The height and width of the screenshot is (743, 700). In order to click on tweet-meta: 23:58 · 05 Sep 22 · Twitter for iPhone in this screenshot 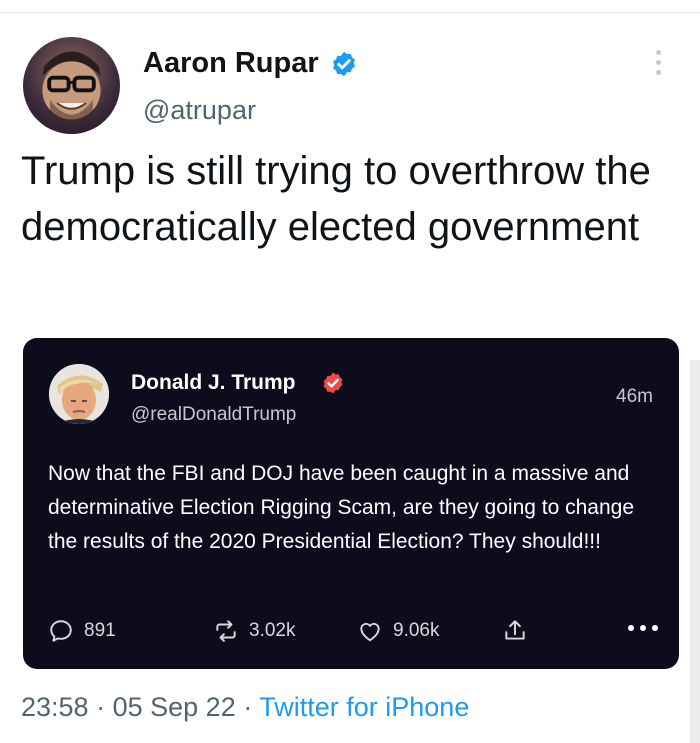, I will do `click(245, 707)`.